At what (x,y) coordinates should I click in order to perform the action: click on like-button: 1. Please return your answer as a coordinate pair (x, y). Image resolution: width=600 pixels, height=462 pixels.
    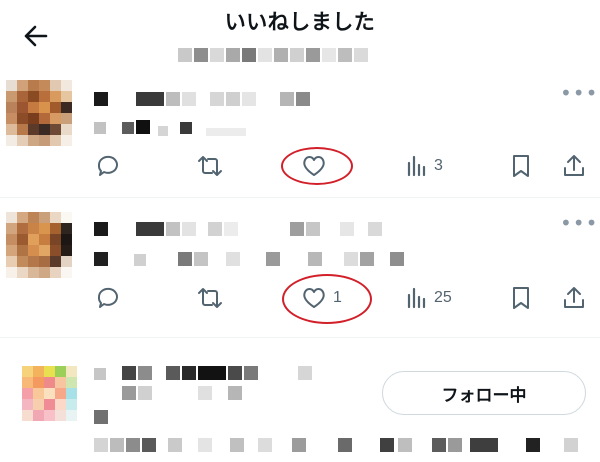
    Looking at the image, I should click on (321, 298).